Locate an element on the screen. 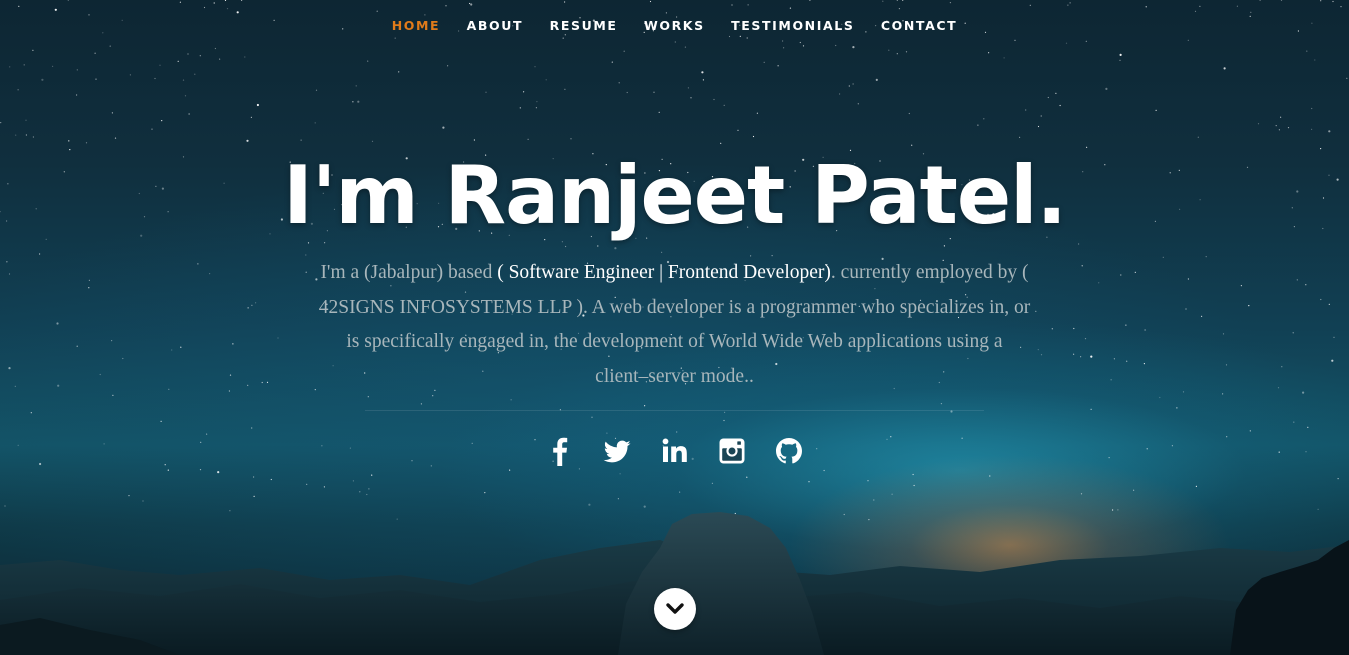 The height and width of the screenshot is (655, 1349). linkedin-icon is located at coordinates (675, 451).